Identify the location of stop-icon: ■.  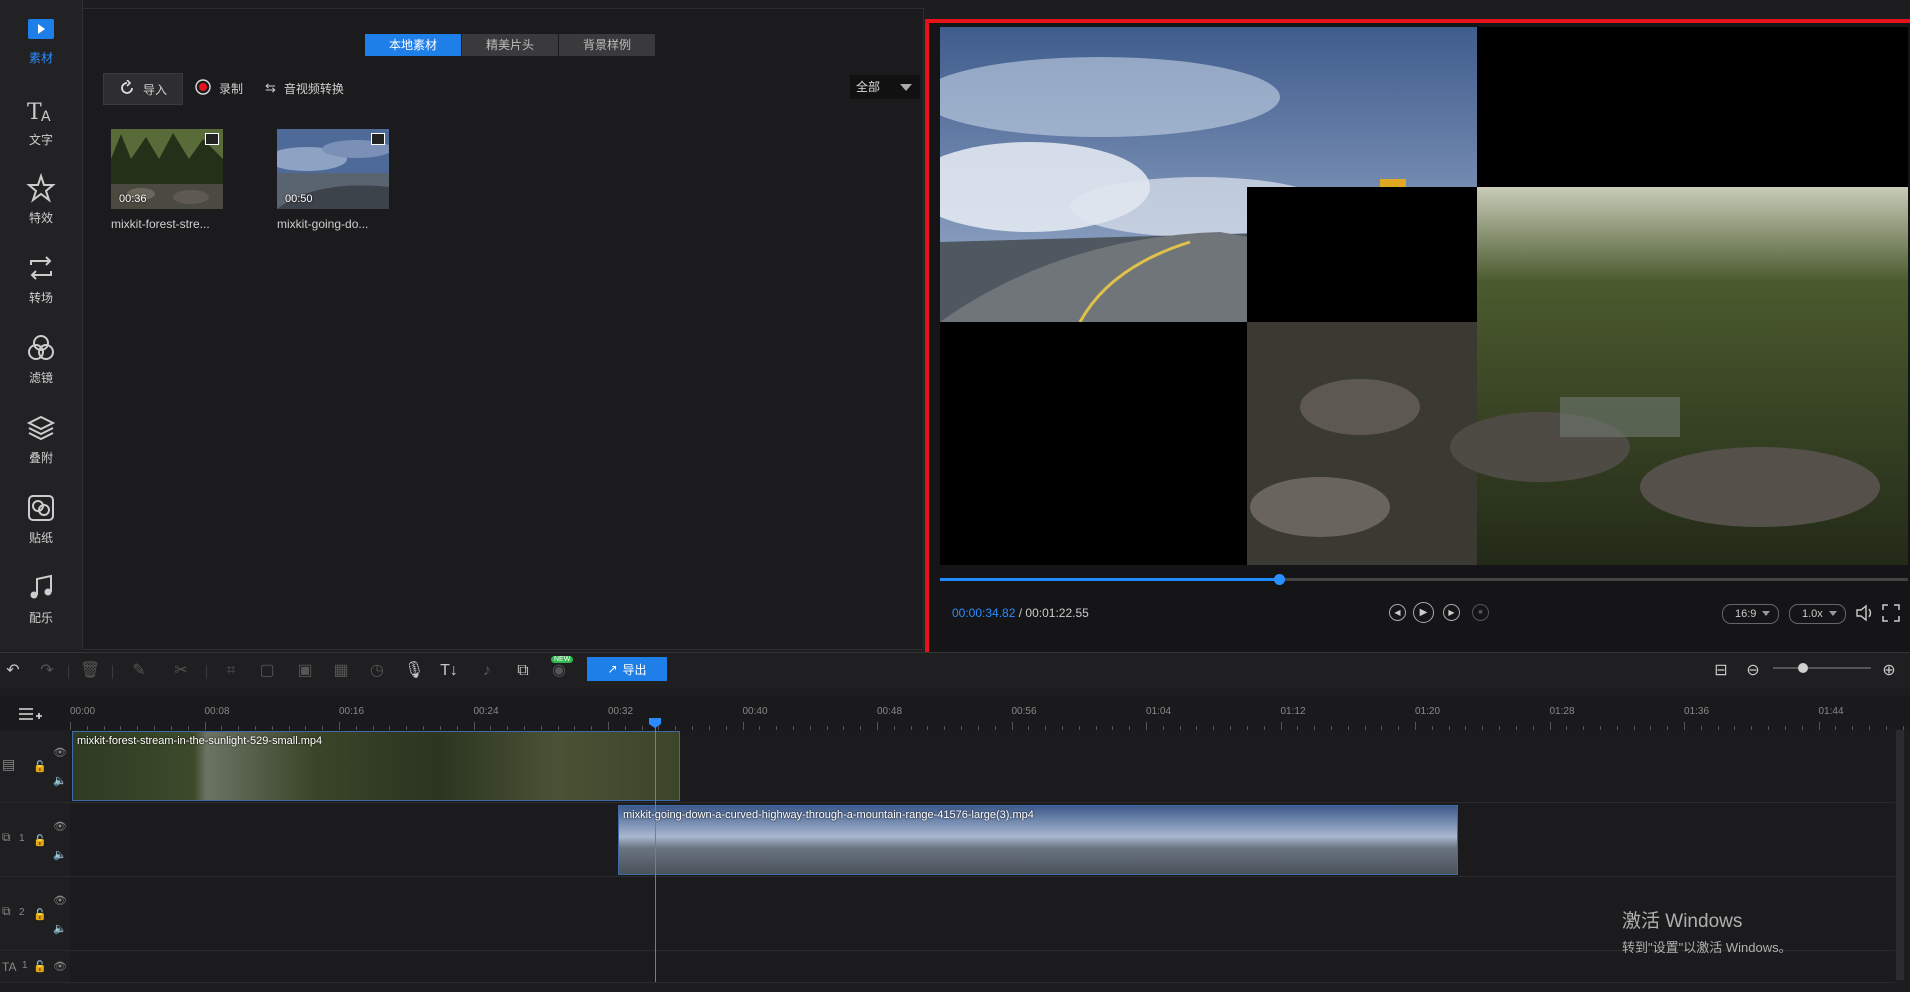
(1480, 612).